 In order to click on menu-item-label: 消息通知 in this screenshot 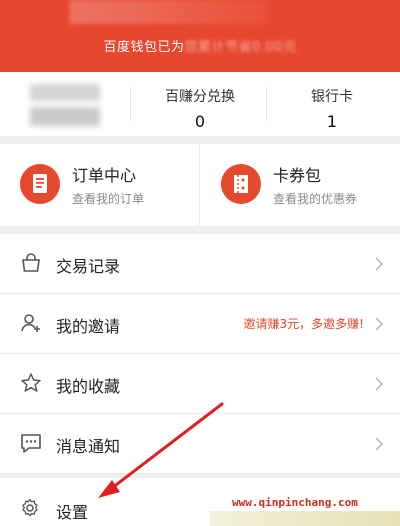, I will do `click(88, 446)`.